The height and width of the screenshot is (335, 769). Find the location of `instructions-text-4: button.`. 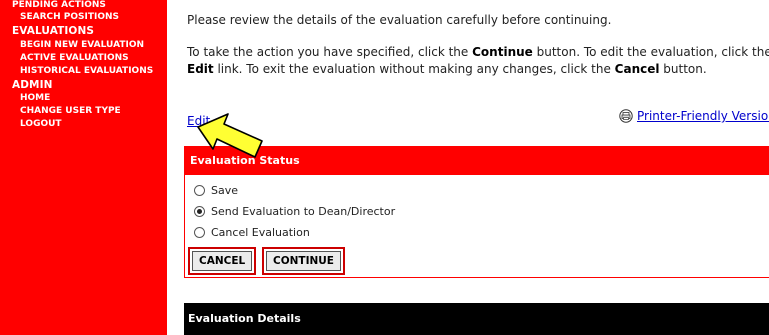

instructions-text-4: button. is located at coordinates (683, 69).